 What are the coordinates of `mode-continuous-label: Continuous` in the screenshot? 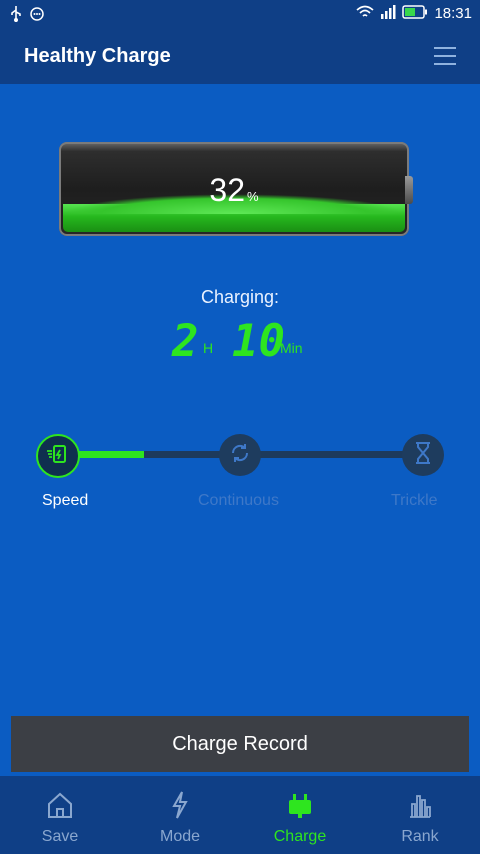 It's located at (238, 500).